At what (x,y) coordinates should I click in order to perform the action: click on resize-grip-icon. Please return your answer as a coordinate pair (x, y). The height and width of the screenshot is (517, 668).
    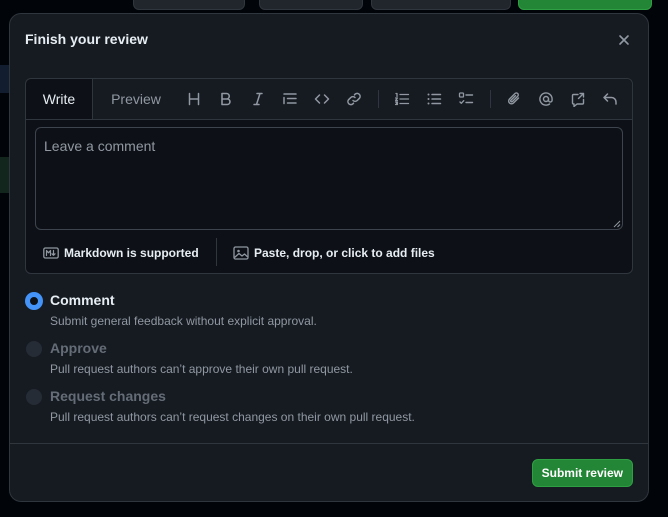
    Looking at the image, I should click on (617, 224).